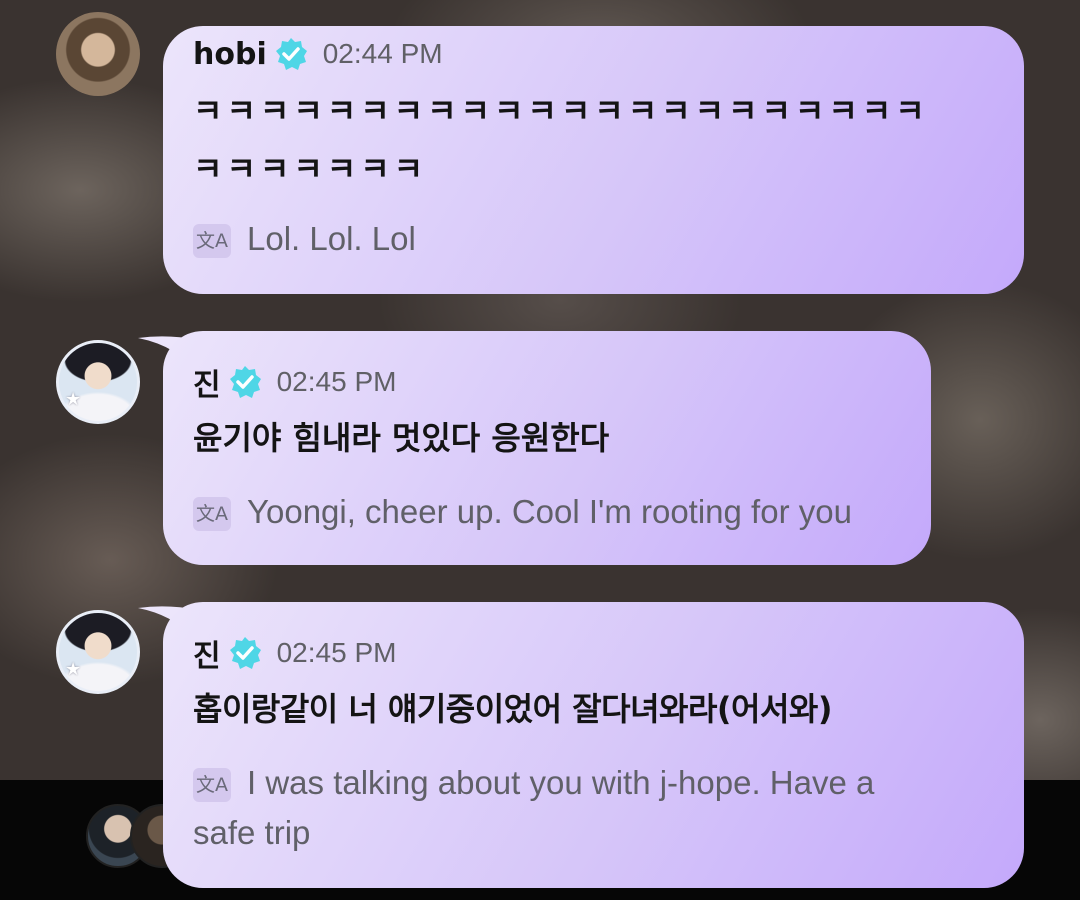 The height and width of the screenshot is (900, 1080). Describe the element at coordinates (252, 832) in the screenshot. I see `translation-text-continued: safe trip` at that location.